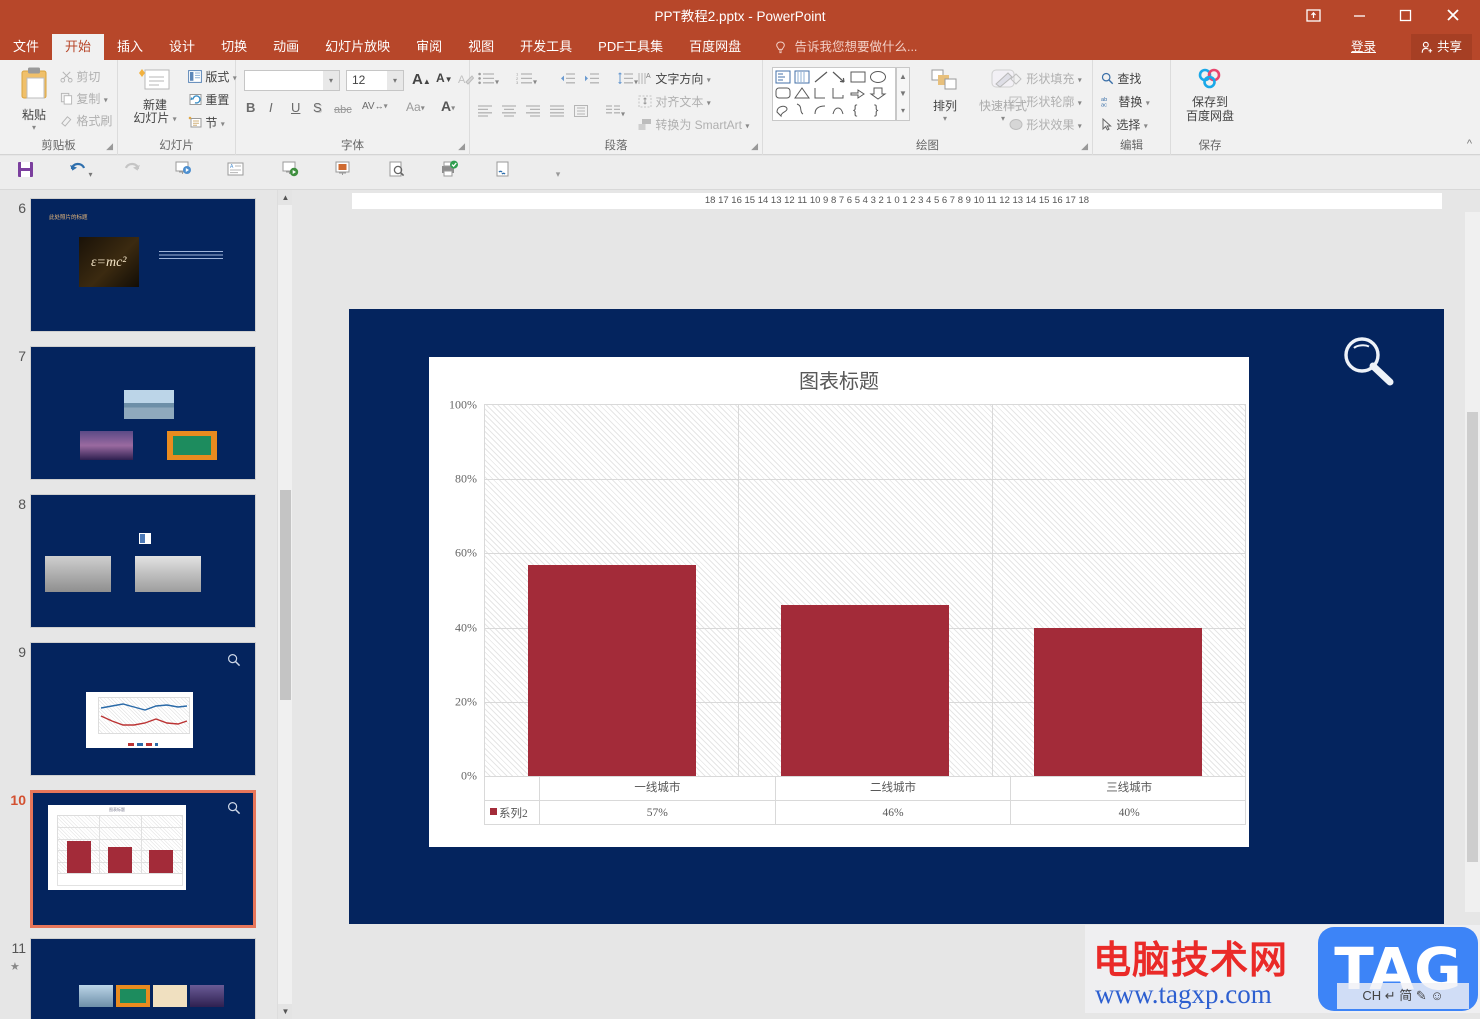 The image size is (1480, 1019). What do you see at coordinates (865, 801) in the screenshot?
I see `chart-data-table: 一线城市 二线城市 三线城市 系列2 57% 46% 40%` at bounding box center [865, 801].